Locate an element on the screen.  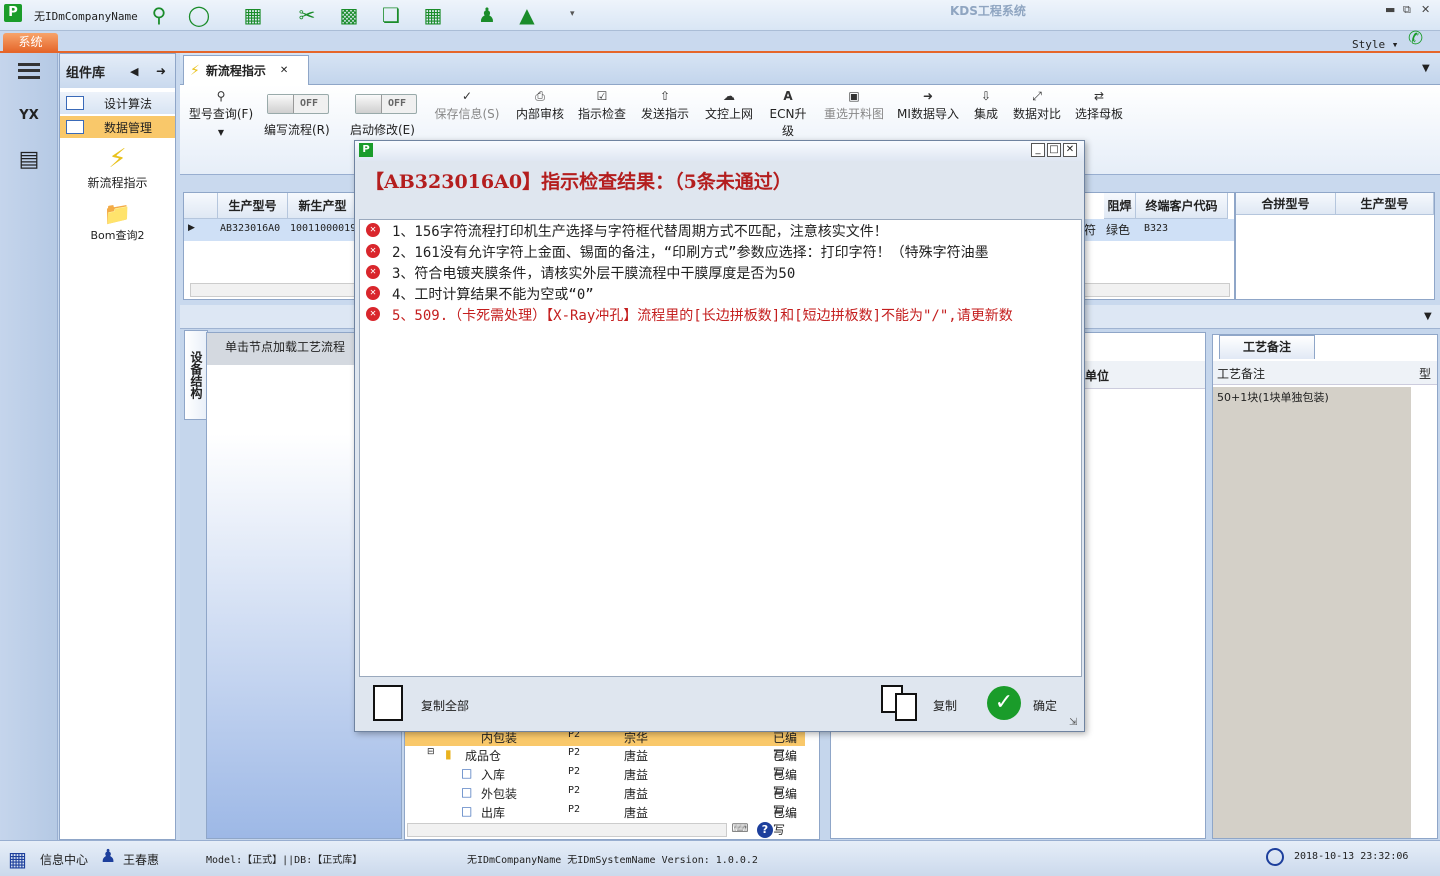
table-icon: ▦ is located at coordinates (253, 15).